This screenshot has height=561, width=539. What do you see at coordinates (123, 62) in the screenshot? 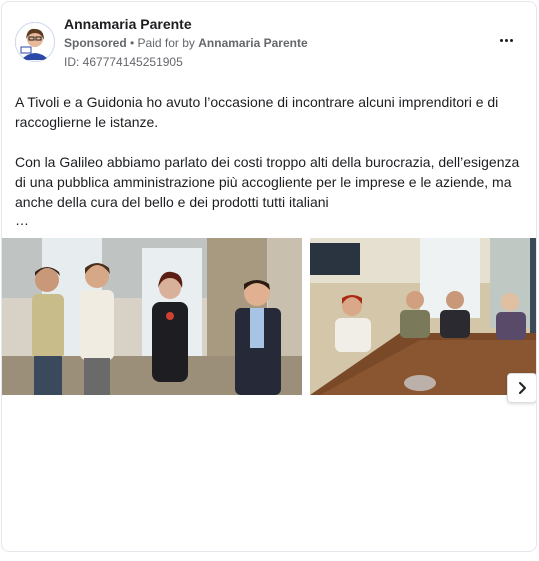
I see `ad-id: ID: 467774145251905` at bounding box center [123, 62].